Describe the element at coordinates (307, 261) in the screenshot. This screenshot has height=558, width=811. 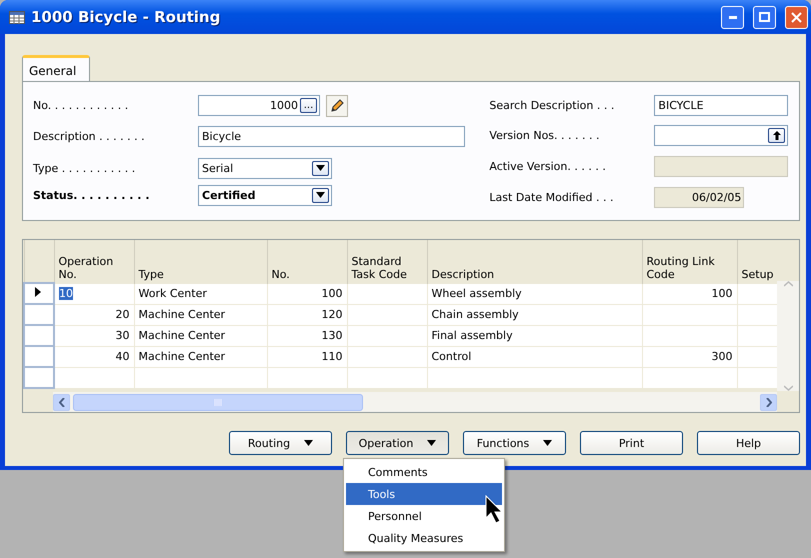
I see `column-header: No.` at that location.